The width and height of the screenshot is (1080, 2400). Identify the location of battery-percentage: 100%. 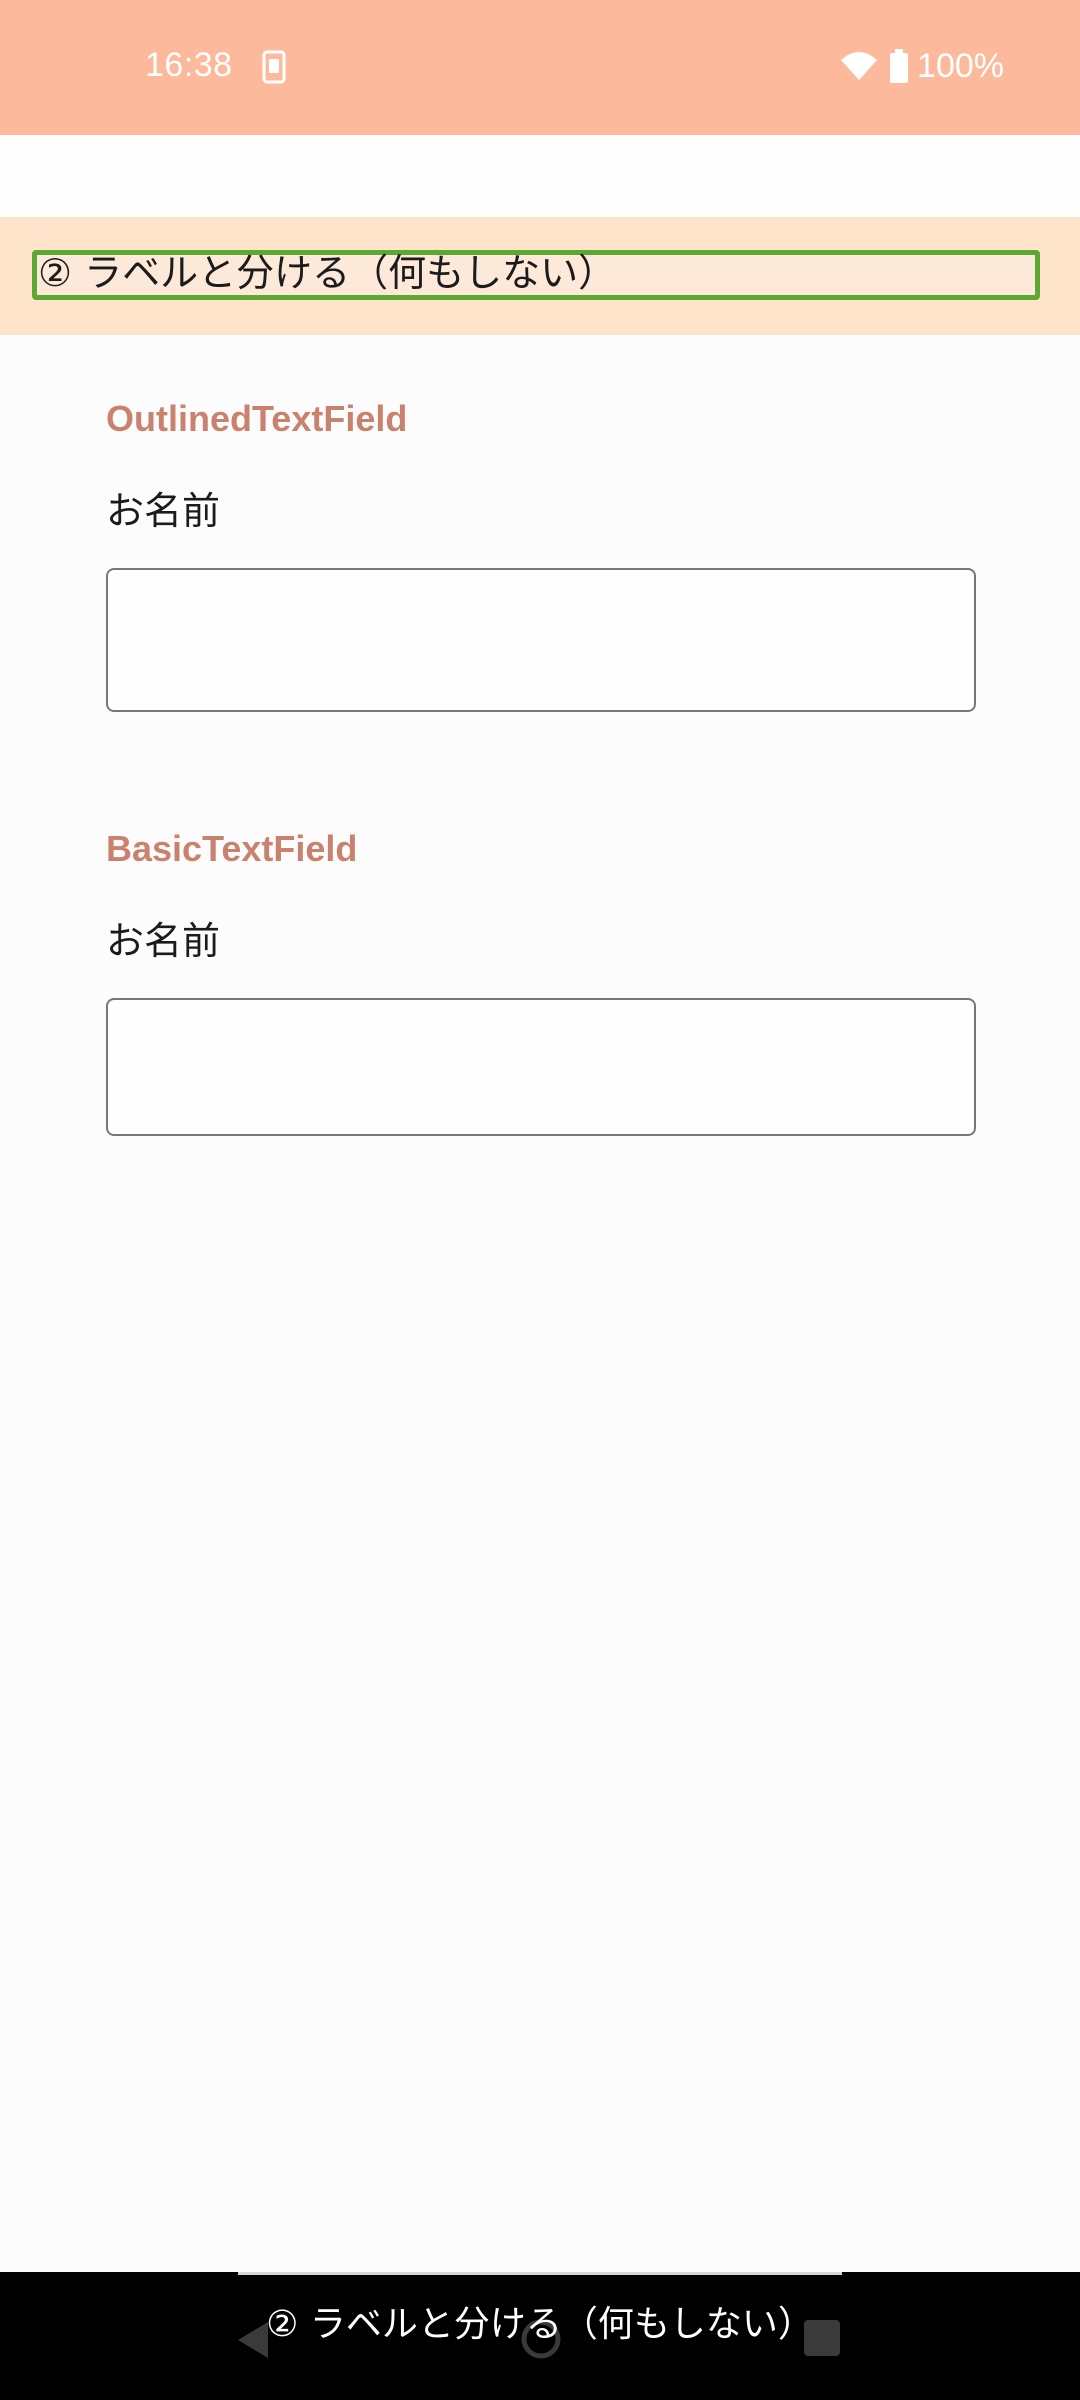
(960, 65).